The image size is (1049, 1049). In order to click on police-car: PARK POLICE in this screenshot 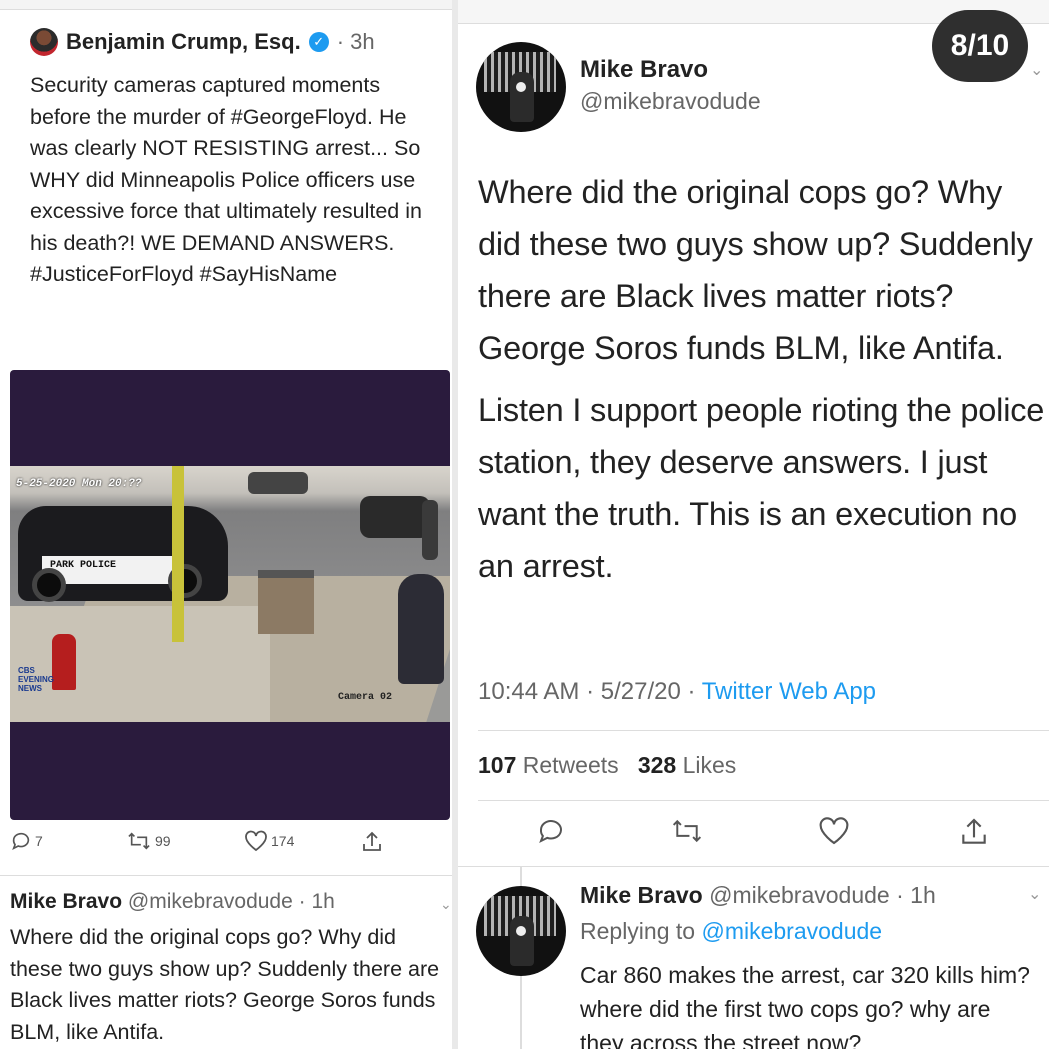, I will do `click(123, 554)`.